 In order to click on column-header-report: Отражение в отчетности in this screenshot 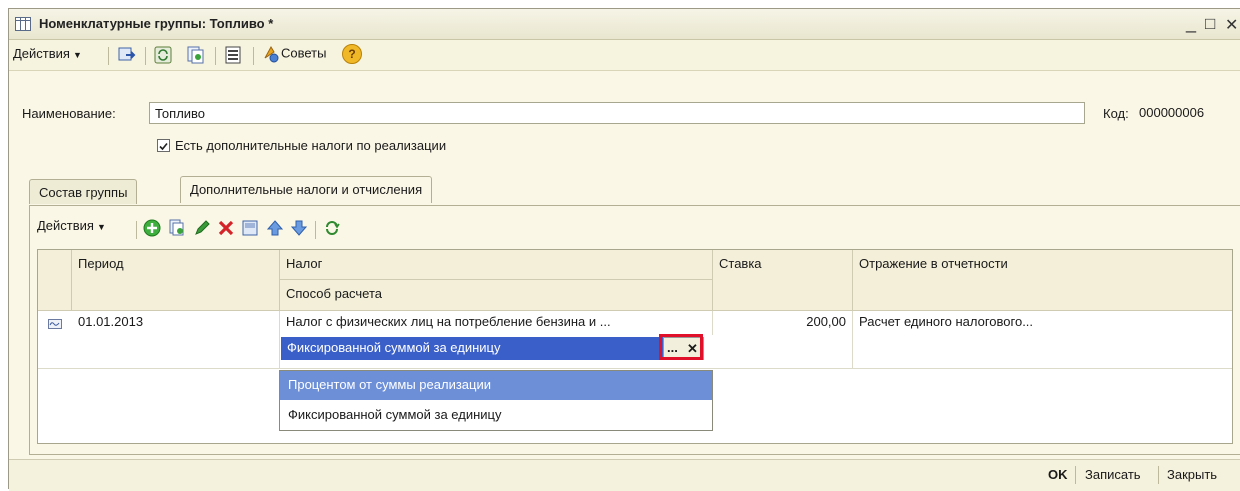, I will do `click(1042, 280)`.